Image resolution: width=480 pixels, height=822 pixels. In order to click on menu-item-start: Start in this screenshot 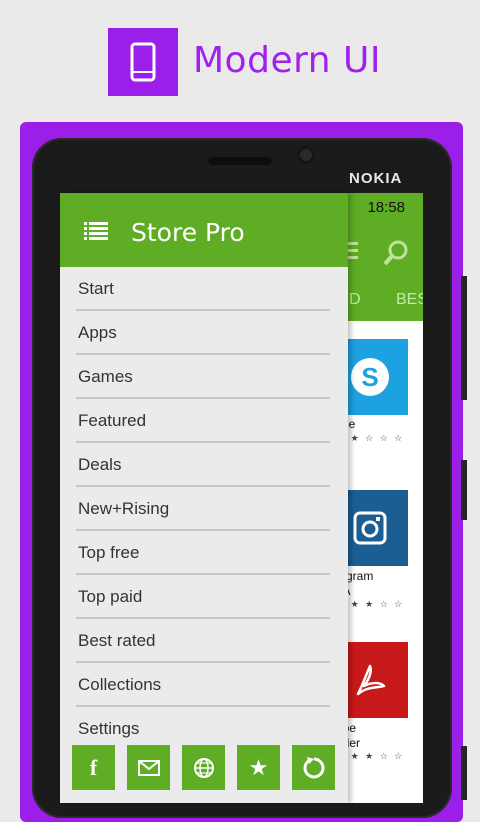, I will do `click(204, 289)`.